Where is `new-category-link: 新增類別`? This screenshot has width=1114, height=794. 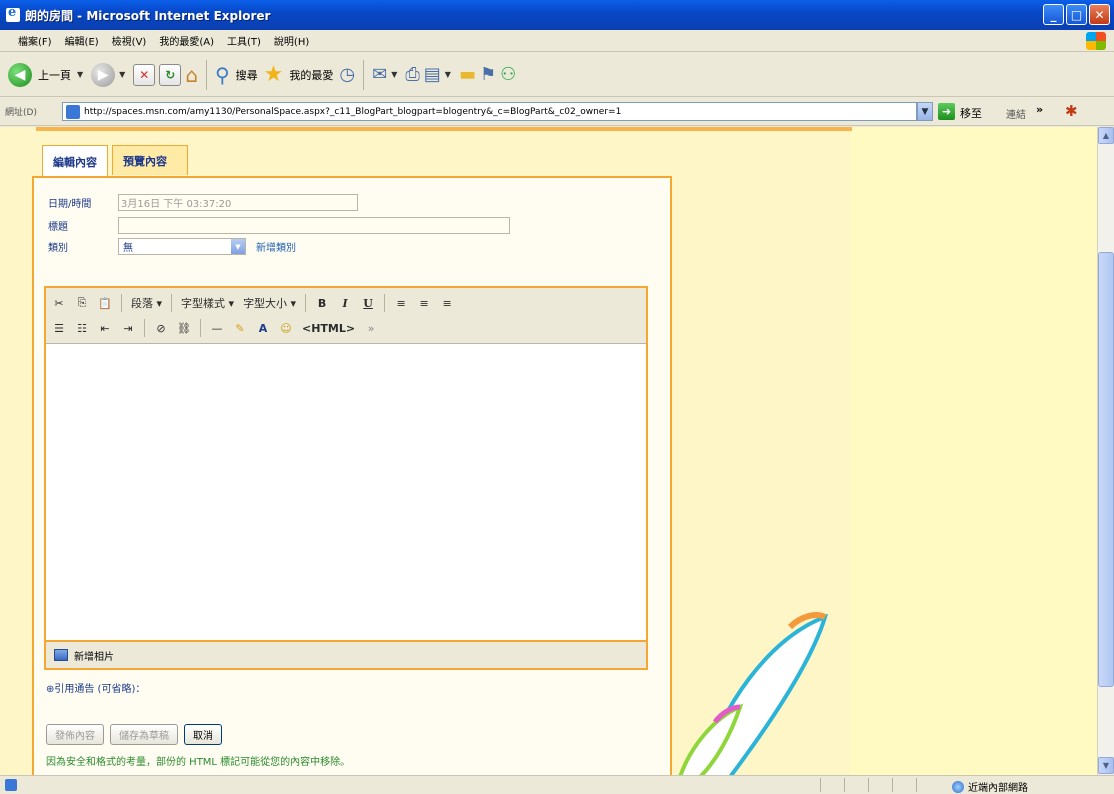
new-category-link: 新增類別 is located at coordinates (276, 246).